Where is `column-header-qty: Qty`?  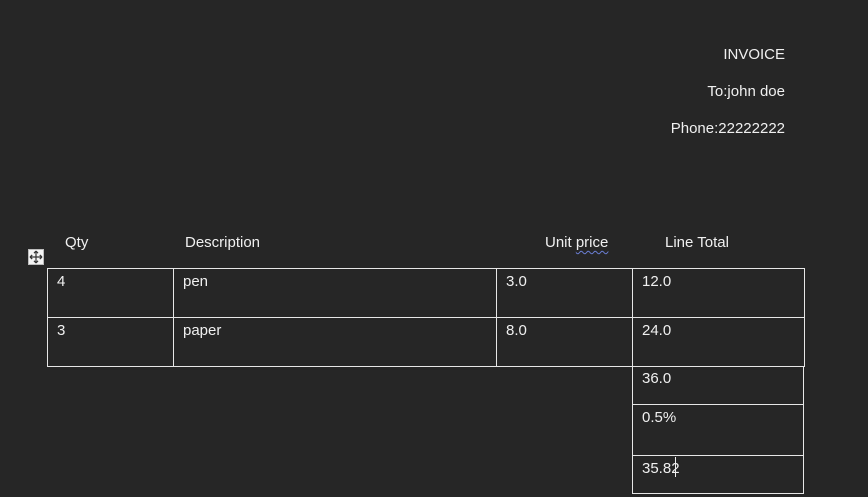
column-header-qty: Qty is located at coordinates (76, 242).